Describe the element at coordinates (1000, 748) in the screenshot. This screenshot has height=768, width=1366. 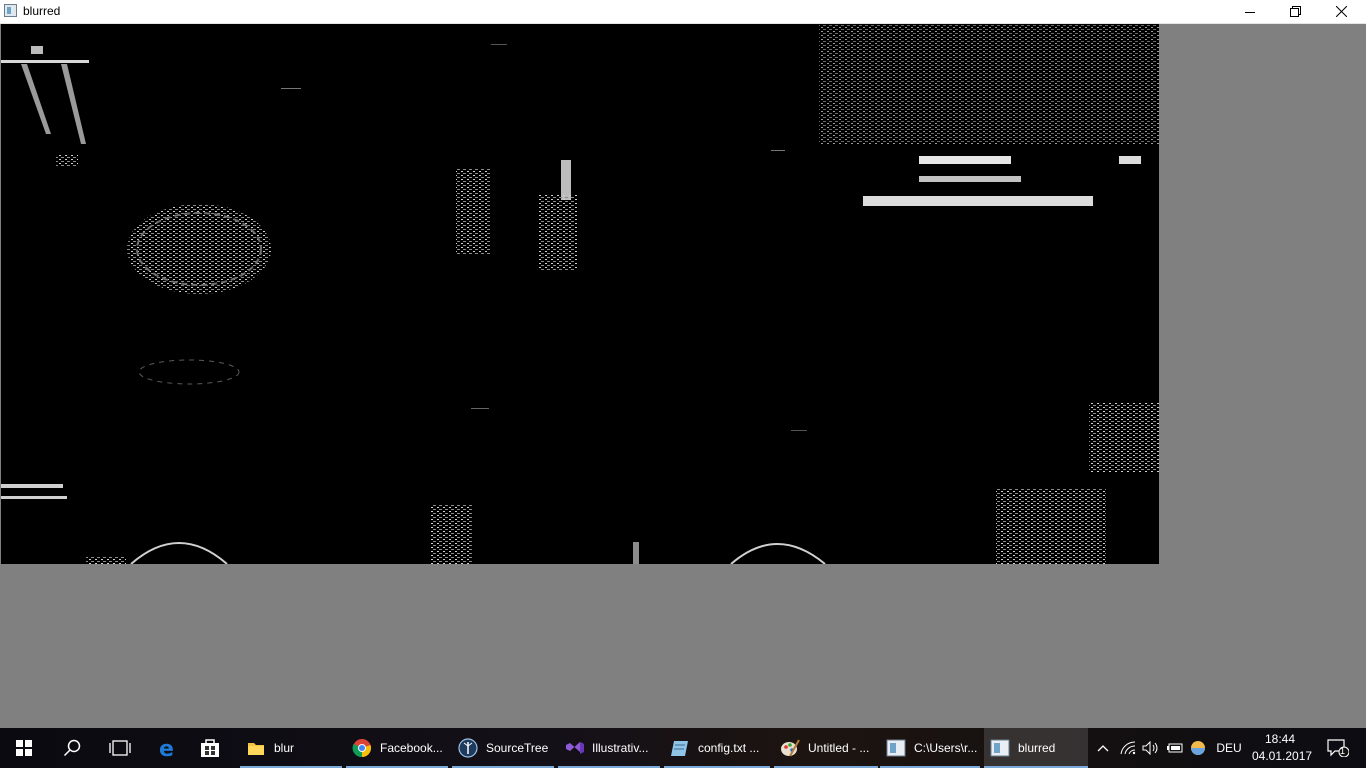
I see `image-window-icon` at that location.